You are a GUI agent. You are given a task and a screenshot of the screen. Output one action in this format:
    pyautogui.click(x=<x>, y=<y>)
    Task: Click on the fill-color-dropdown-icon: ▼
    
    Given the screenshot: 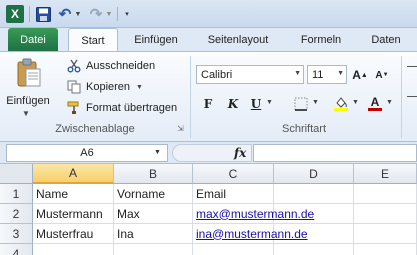 What is the action you would take?
    pyautogui.click(x=355, y=102)
    